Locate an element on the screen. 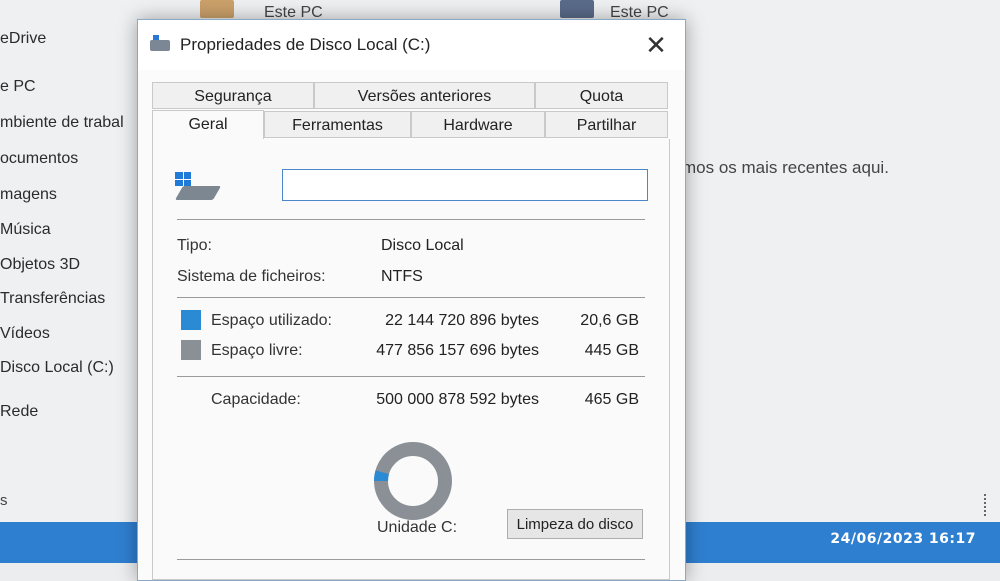  used-space-swatch is located at coordinates (191, 320).